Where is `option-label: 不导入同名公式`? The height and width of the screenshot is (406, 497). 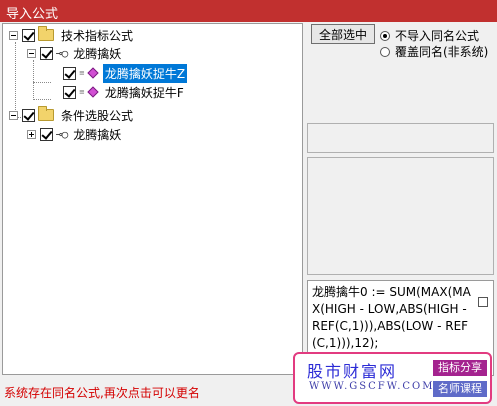
option-label: 不导入同名公式 is located at coordinates (437, 36).